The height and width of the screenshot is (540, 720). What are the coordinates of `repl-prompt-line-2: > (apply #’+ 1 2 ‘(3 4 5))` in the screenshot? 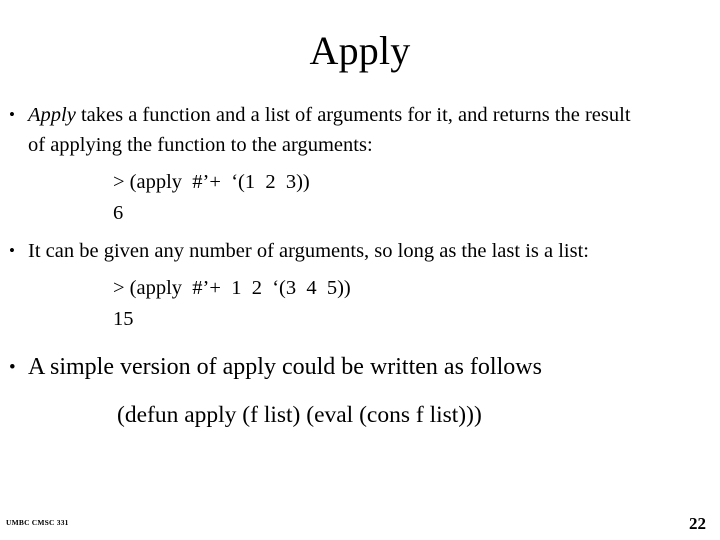 It's located at (232, 288).